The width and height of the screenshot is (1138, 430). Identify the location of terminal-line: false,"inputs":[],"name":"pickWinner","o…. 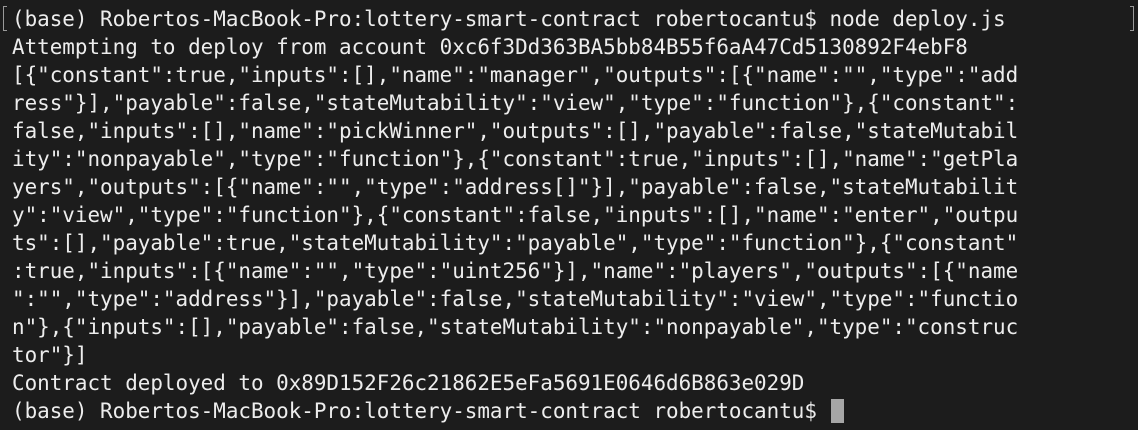
(515, 131).